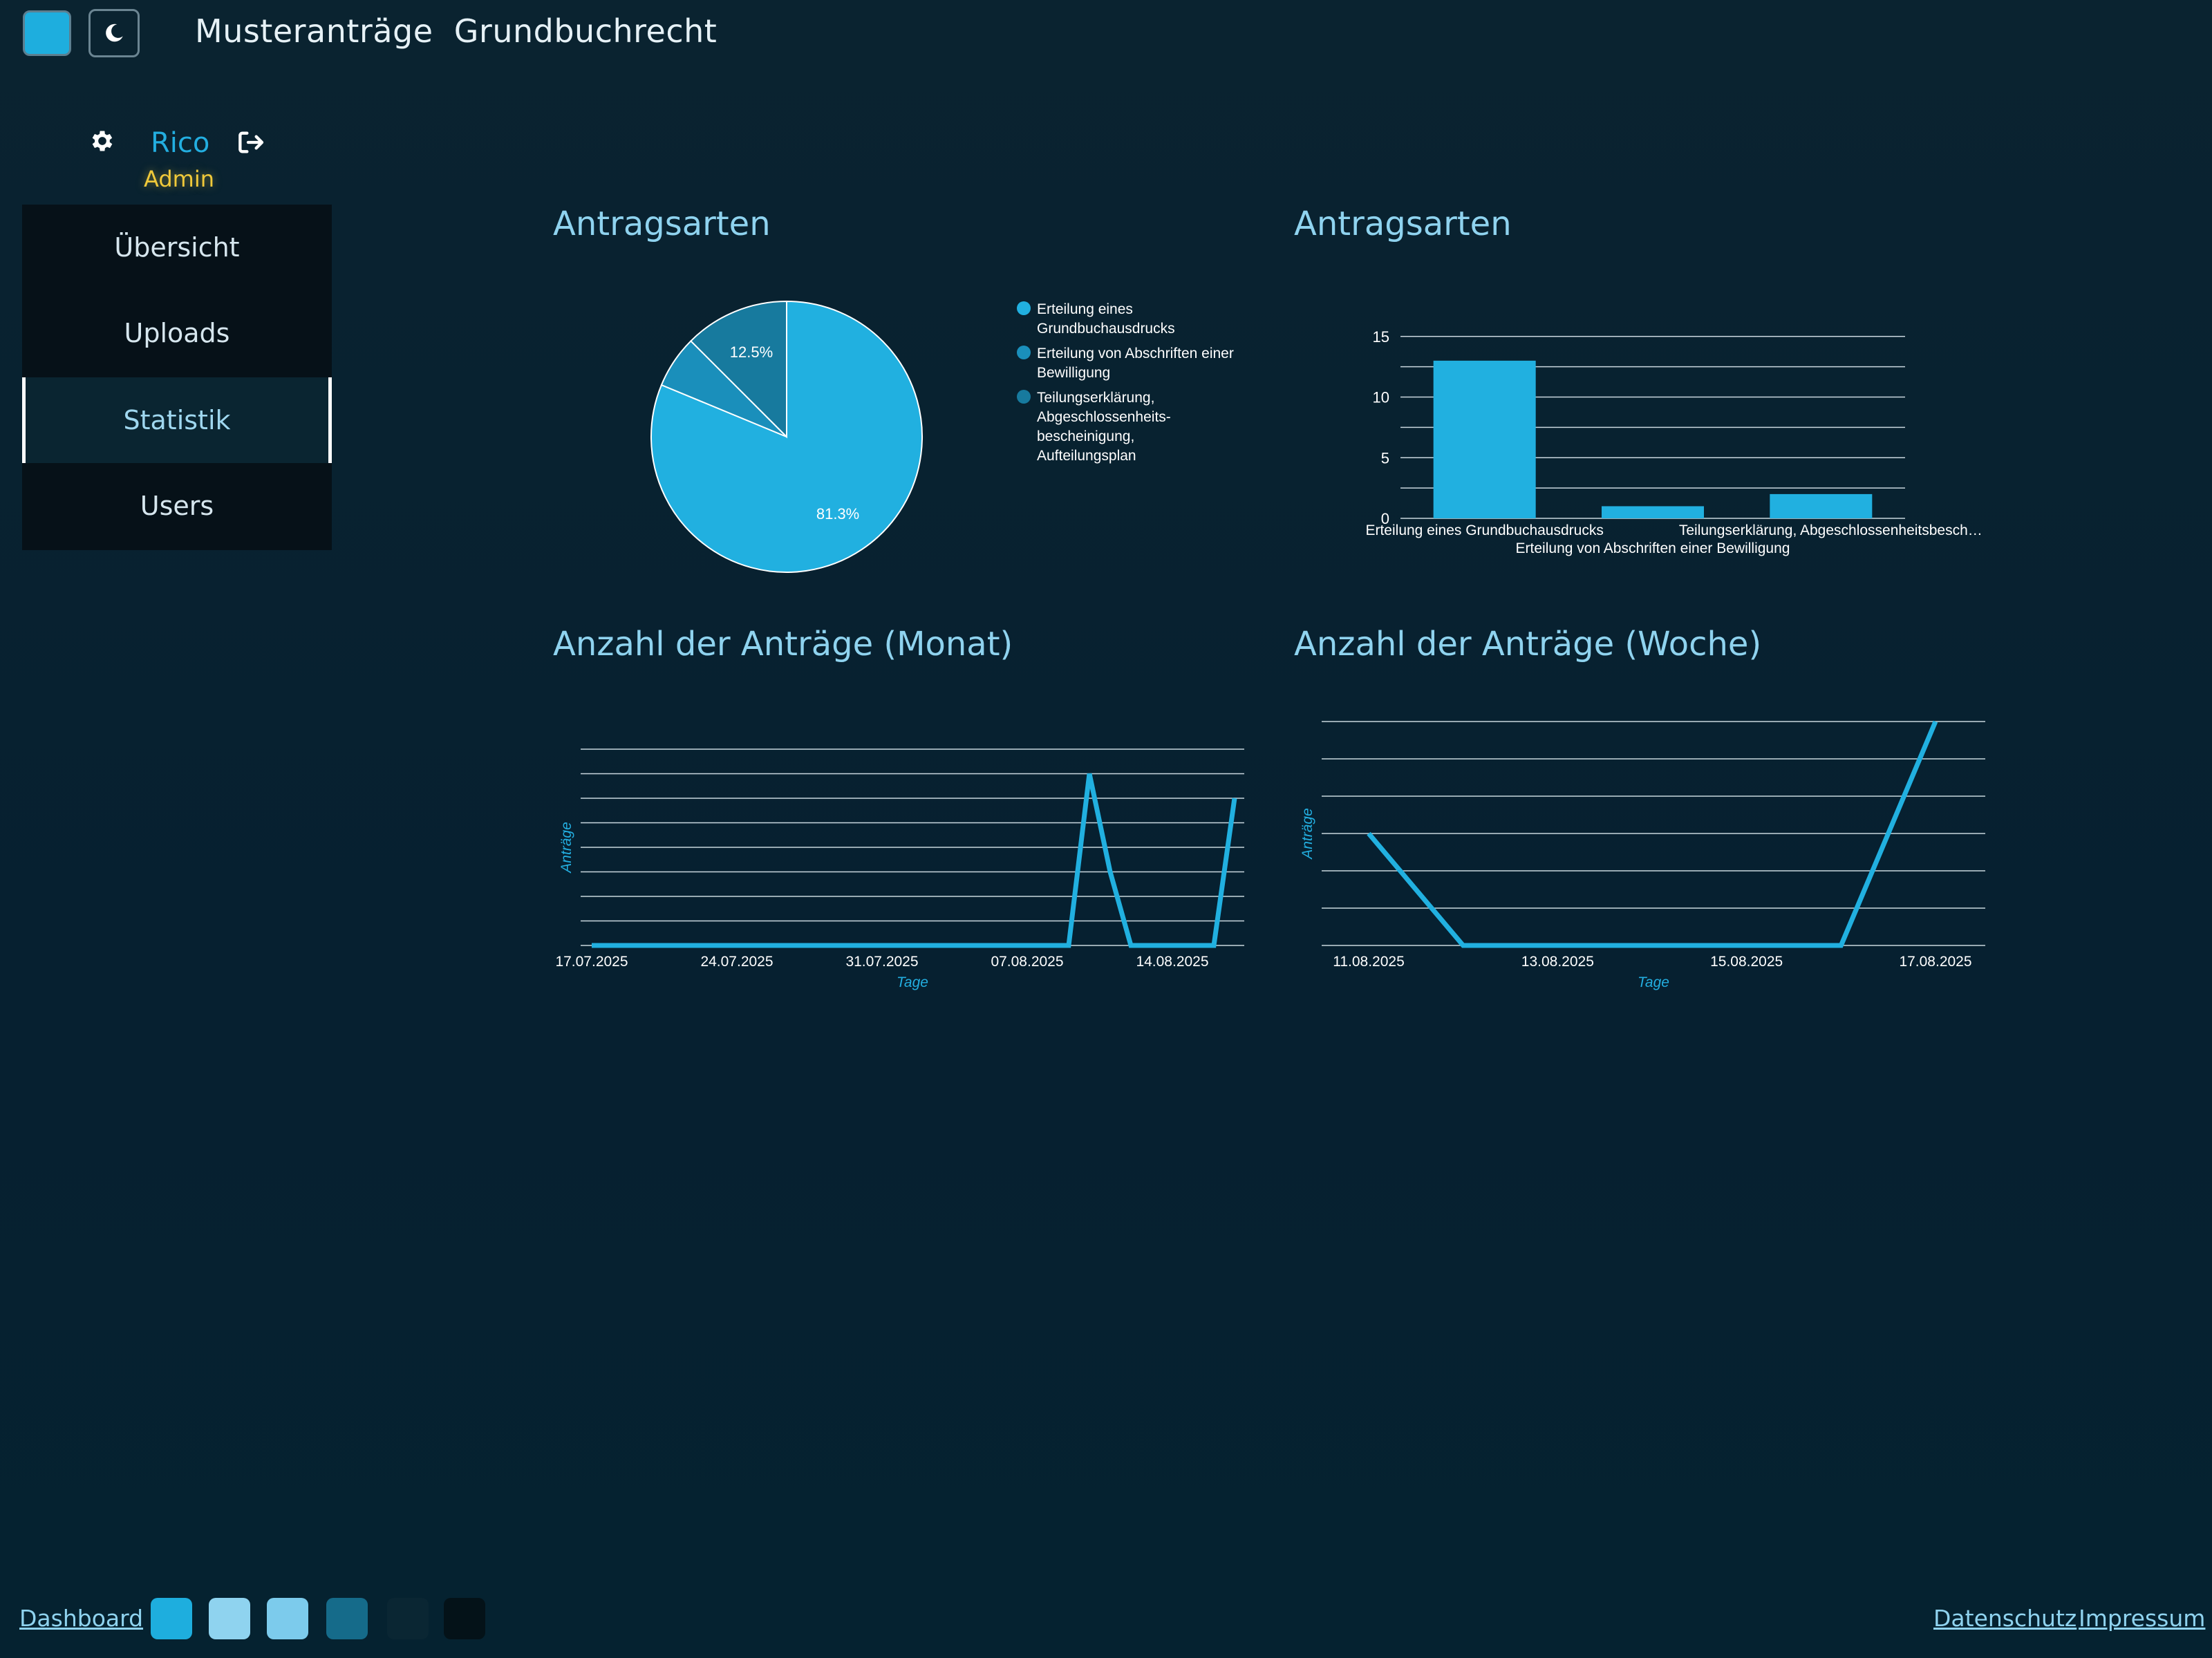 The width and height of the screenshot is (2212, 1658). What do you see at coordinates (1027, 962) in the screenshot?
I see `x-tick-label: 07.08.2025` at bounding box center [1027, 962].